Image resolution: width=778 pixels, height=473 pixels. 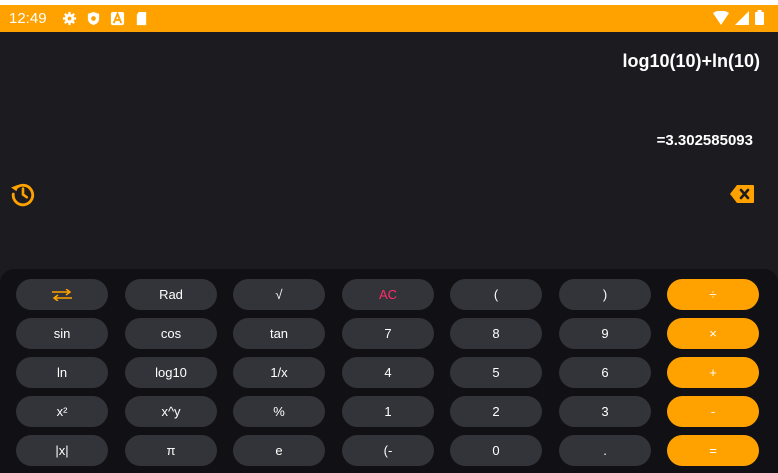 What do you see at coordinates (713, 450) in the screenshot?
I see `equals-button: =` at bounding box center [713, 450].